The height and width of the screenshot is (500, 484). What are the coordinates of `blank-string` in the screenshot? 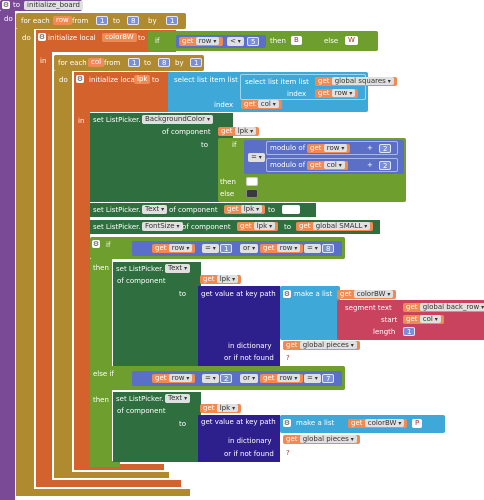 It's located at (291, 209).